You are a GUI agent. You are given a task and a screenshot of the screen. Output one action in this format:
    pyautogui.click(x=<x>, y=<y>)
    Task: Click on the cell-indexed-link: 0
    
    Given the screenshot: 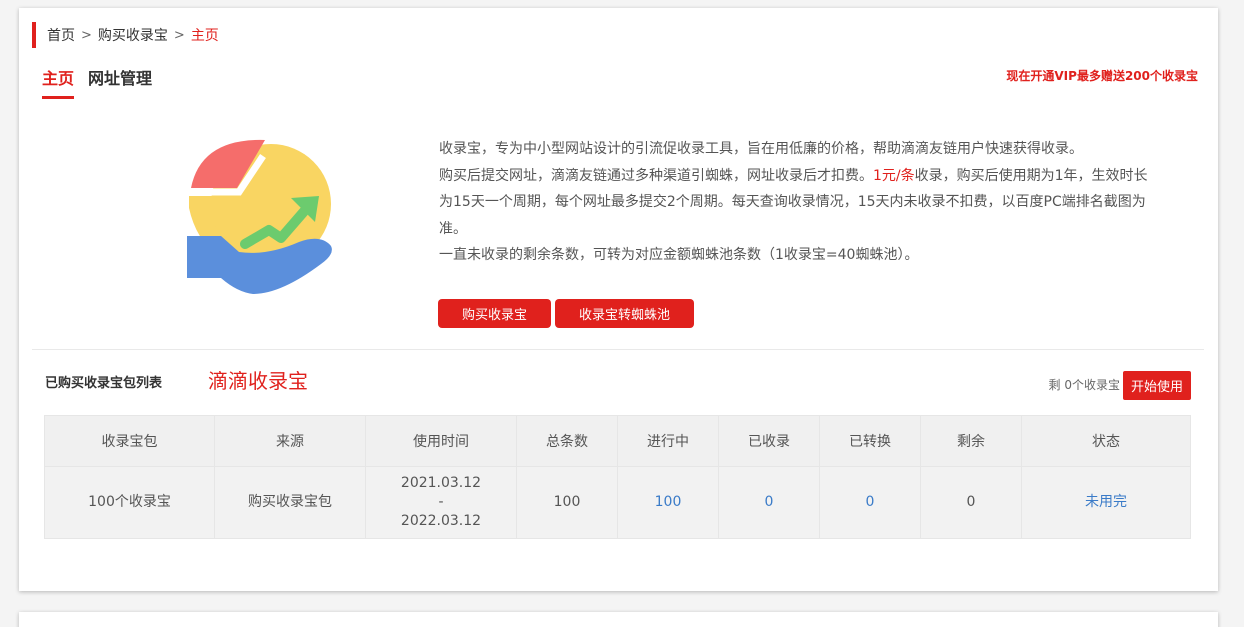 What is the action you would take?
    pyautogui.click(x=769, y=502)
    